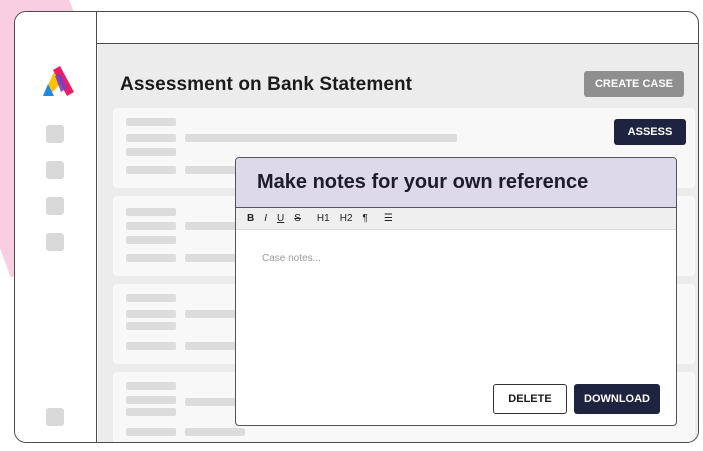 Image resolution: width=703 pixels, height=451 pixels. Describe the element at coordinates (250, 218) in the screenshot. I see `bold-button: B` at that location.